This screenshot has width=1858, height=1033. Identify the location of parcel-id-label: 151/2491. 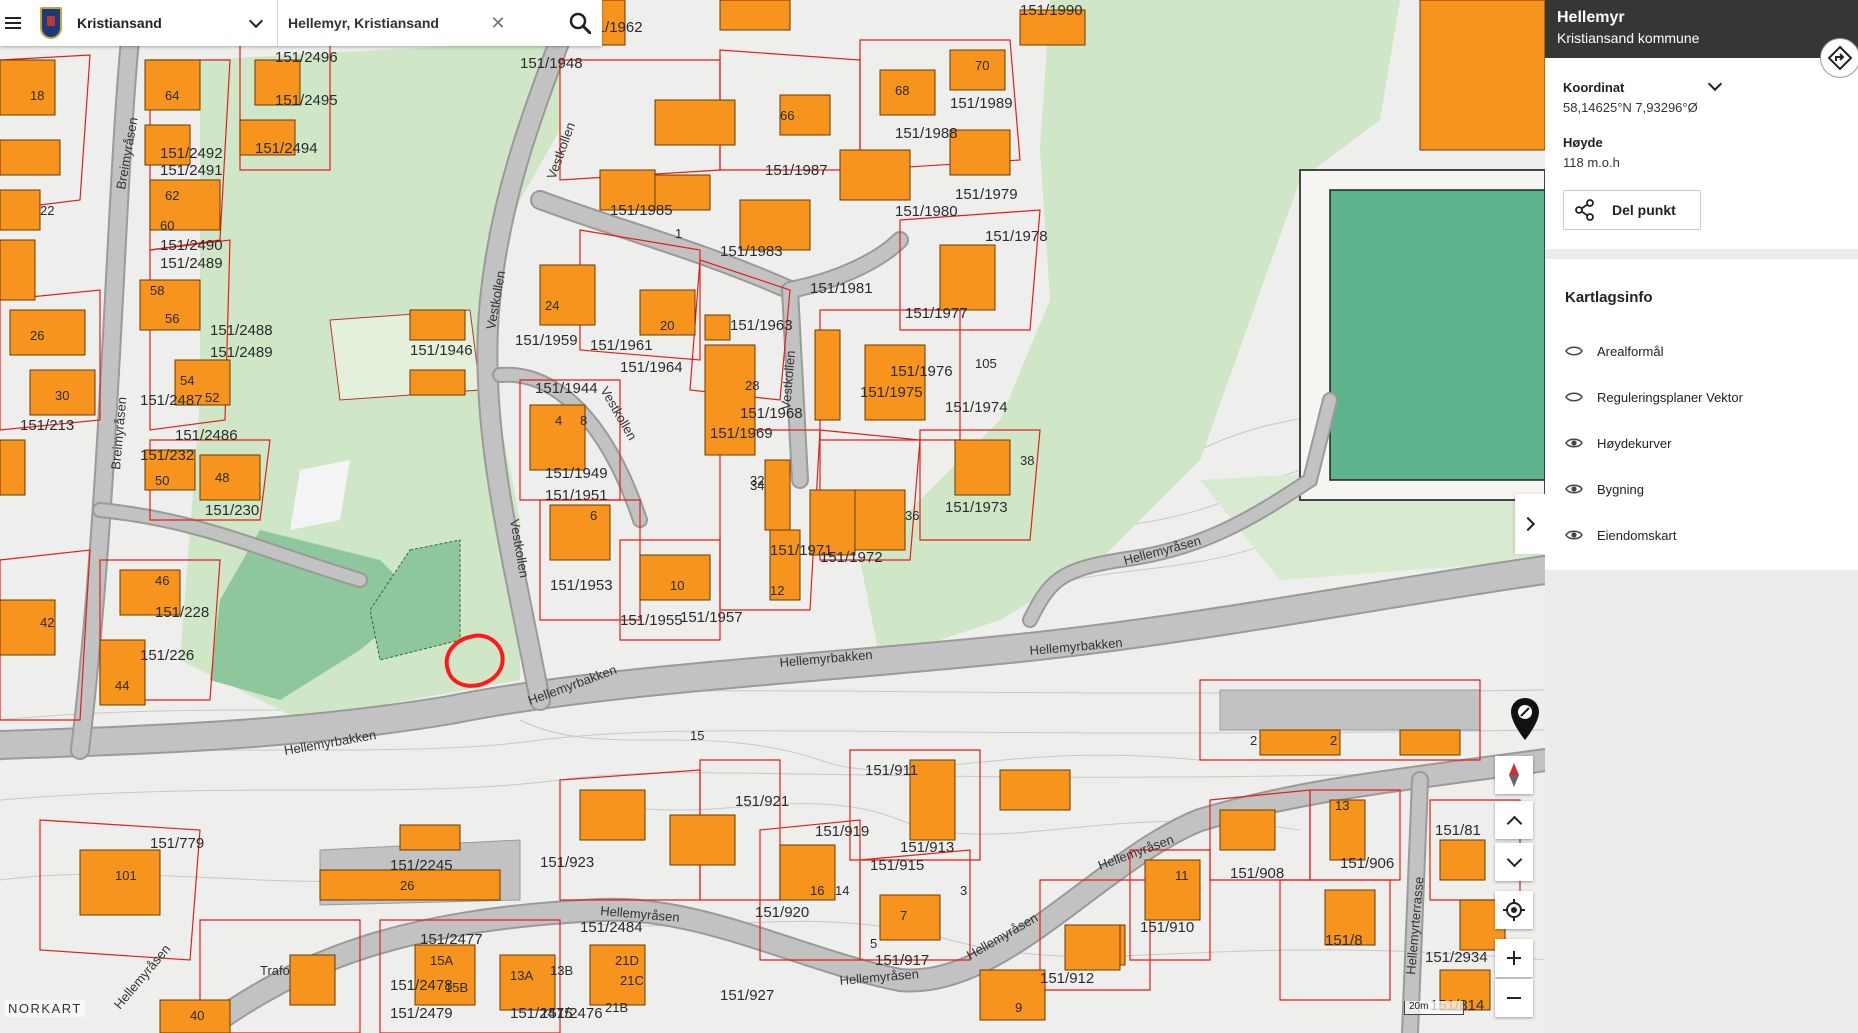
(191, 170).